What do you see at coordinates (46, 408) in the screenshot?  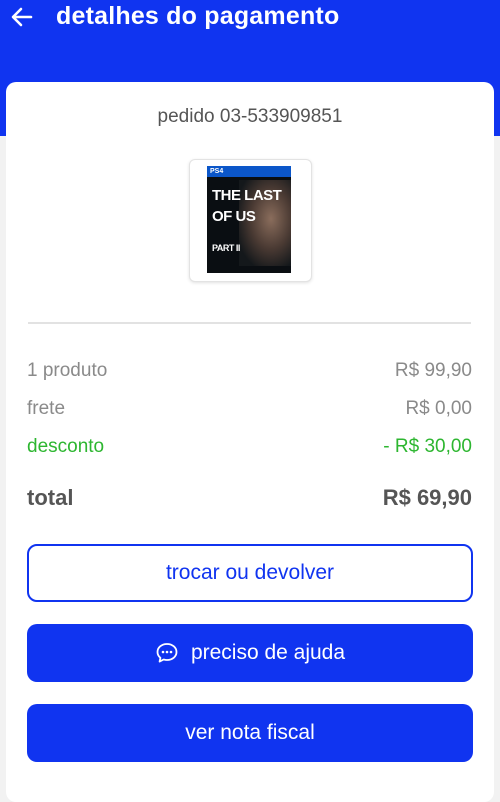 I see `shipping-label: frete` at bounding box center [46, 408].